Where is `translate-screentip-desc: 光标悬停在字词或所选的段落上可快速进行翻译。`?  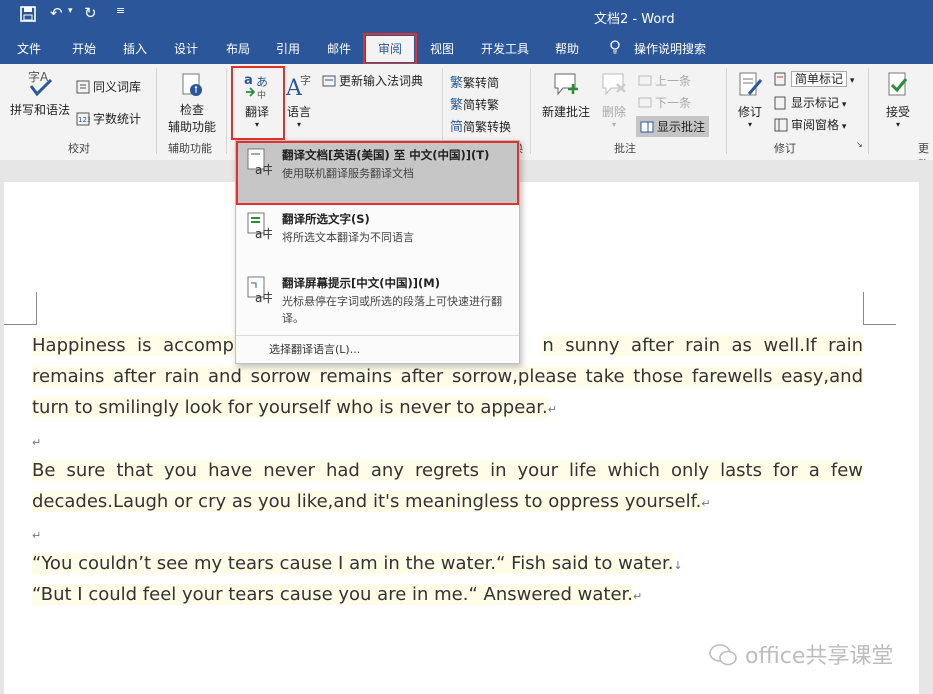
translate-screentip-desc: 光标悬停在字词或所选的段落上可快速进行翻译。 is located at coordinates (392, 310).